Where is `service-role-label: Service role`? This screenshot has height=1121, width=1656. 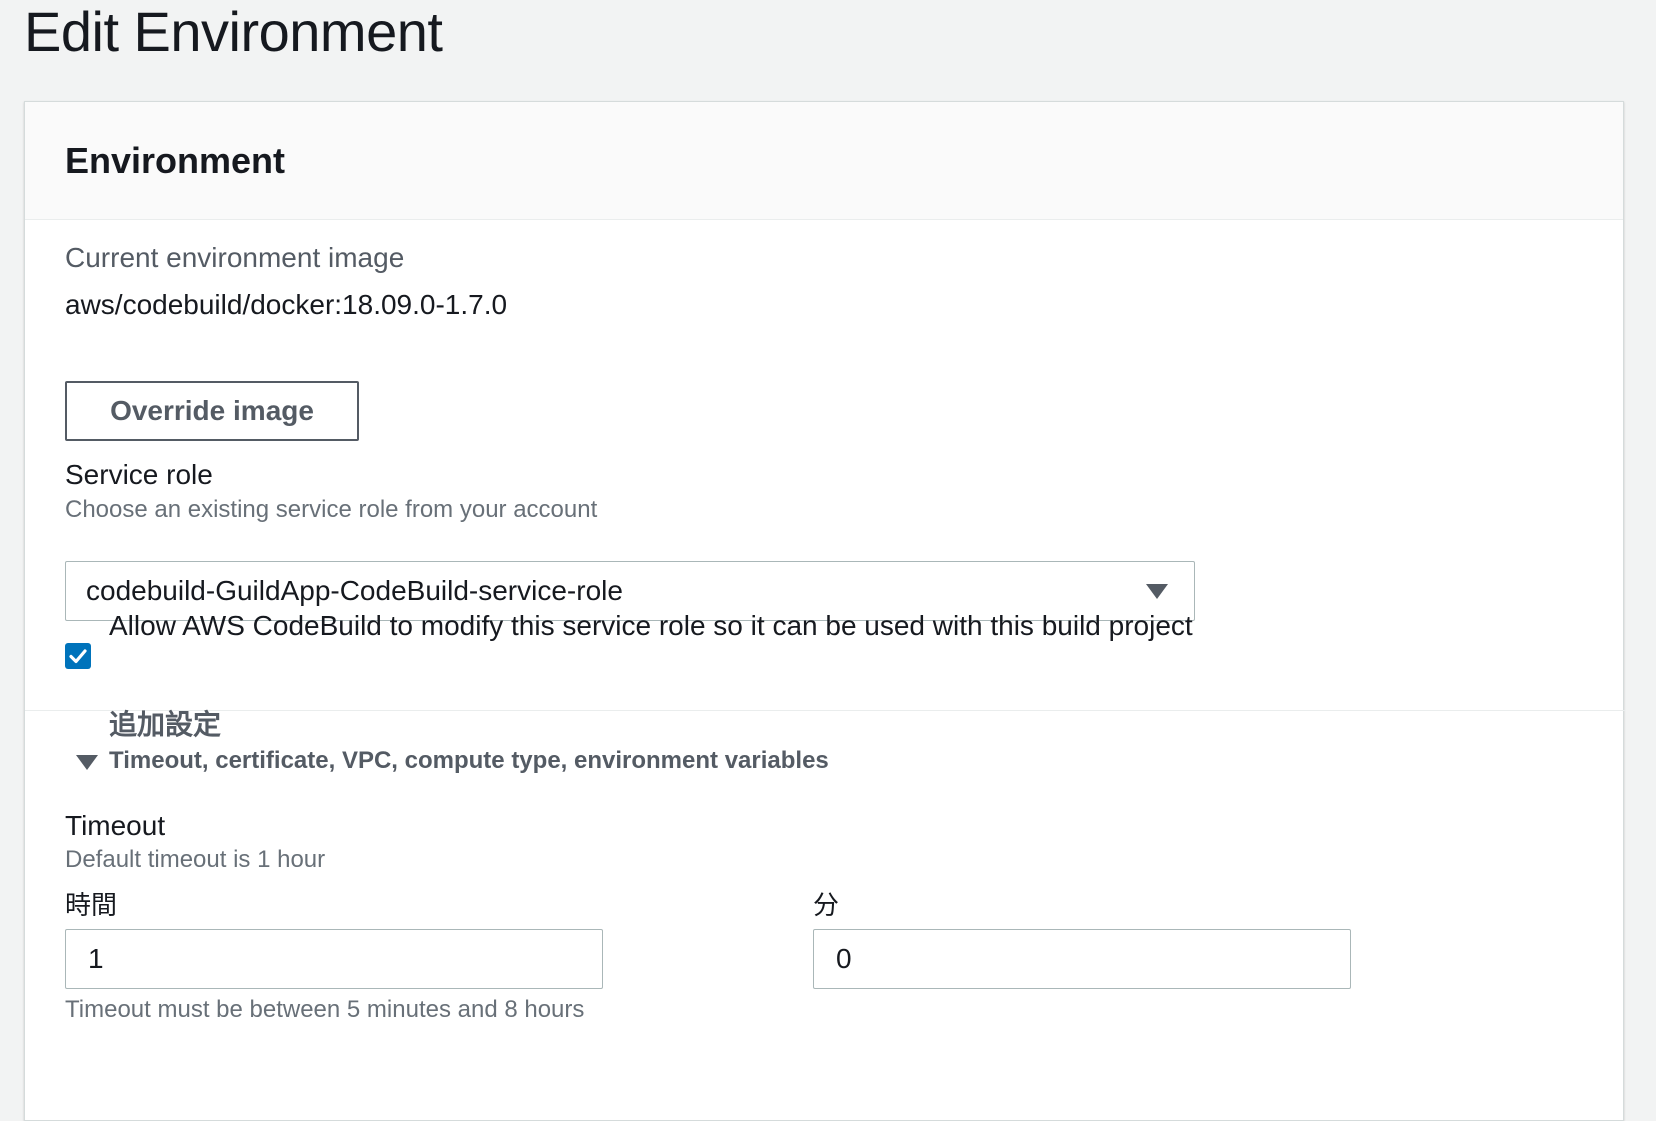 service-role-label: Service role is located at coordinates (139, 474).